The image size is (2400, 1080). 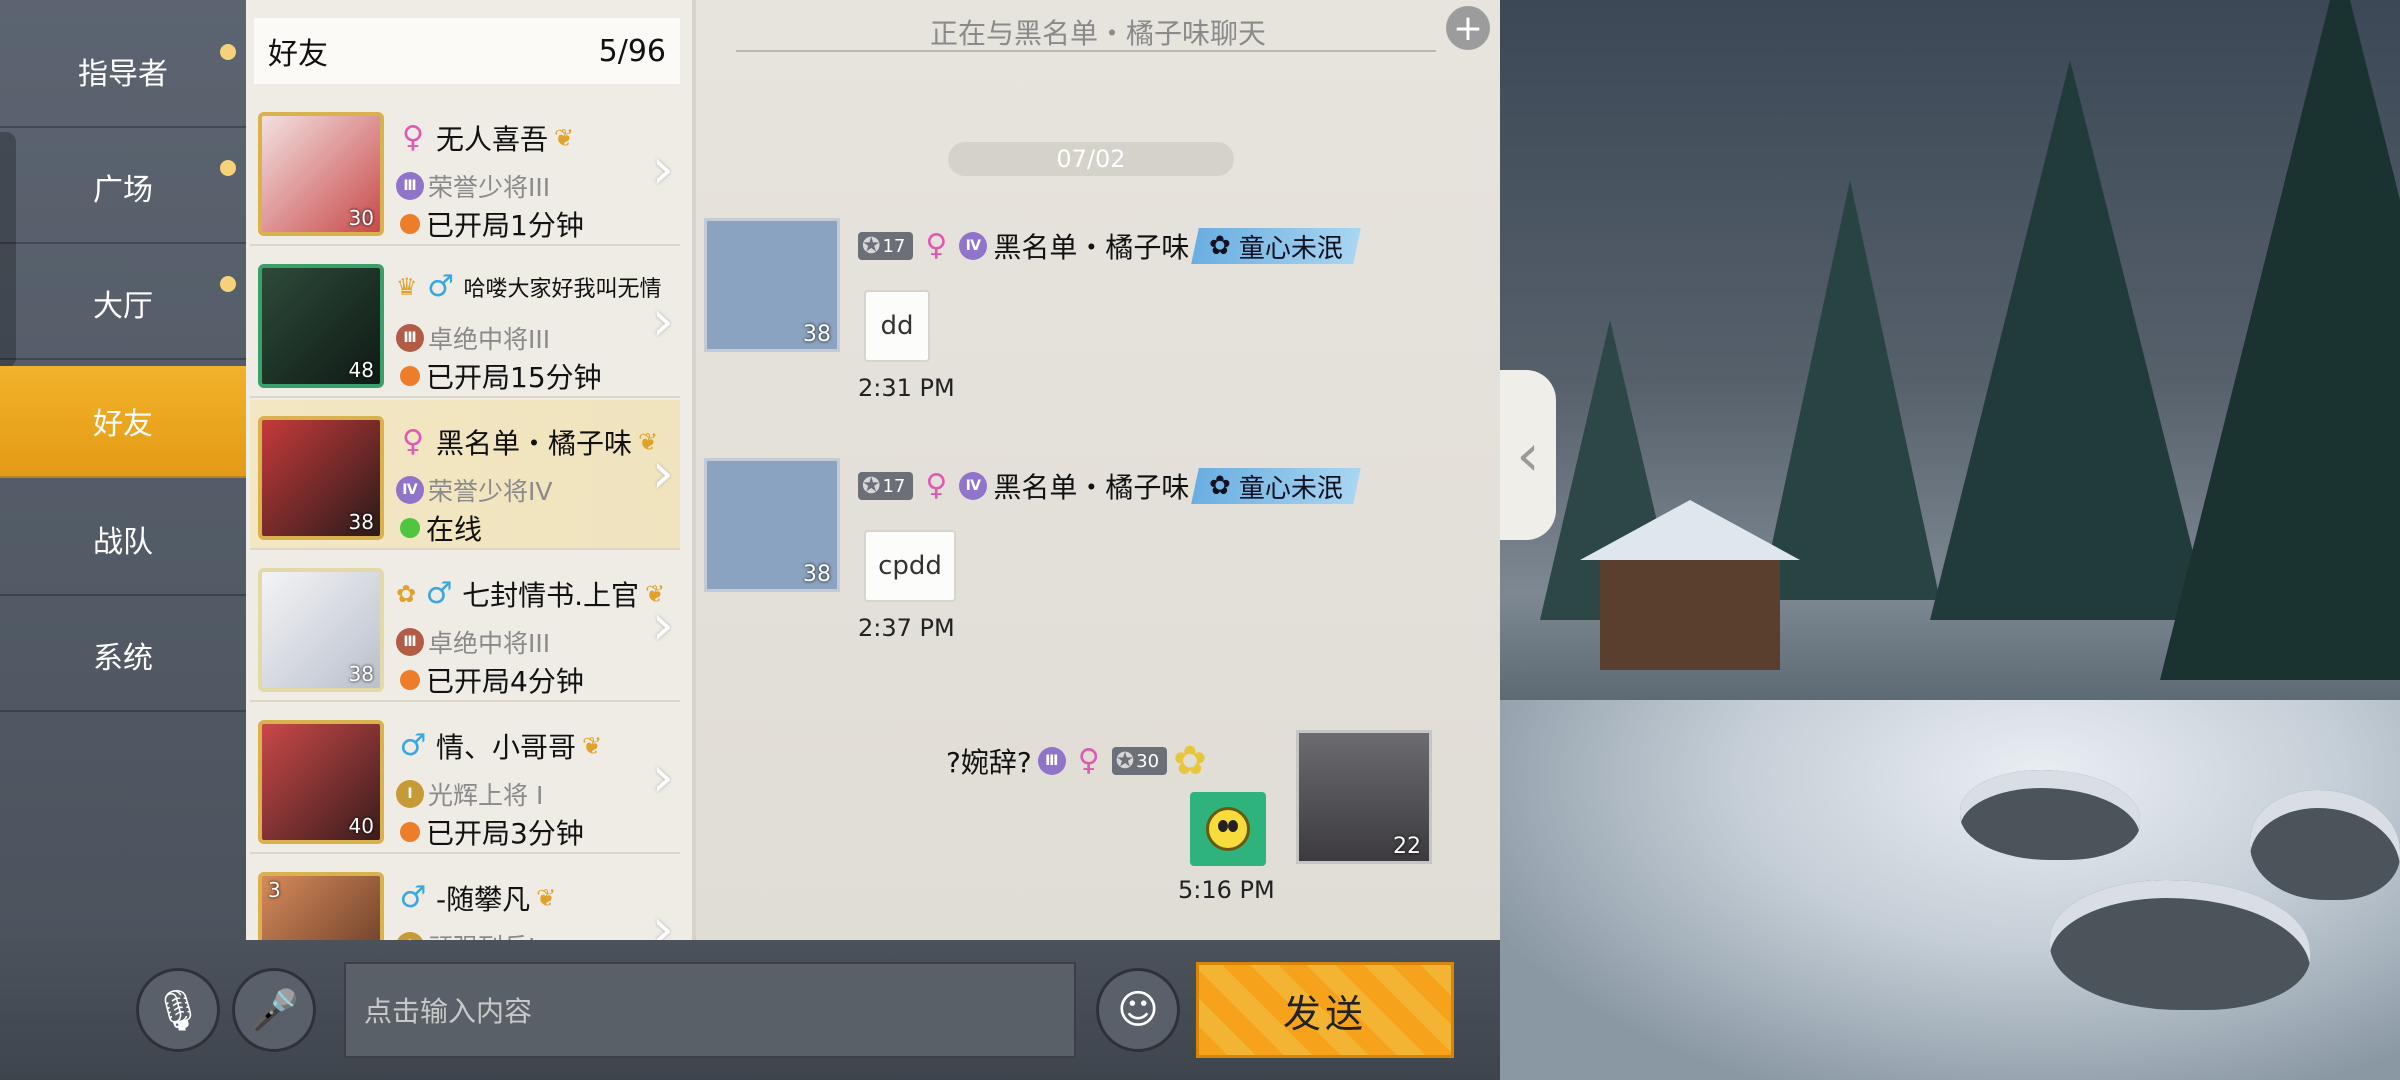 I want to click on friend-row: 48 ♛ ♂ 哈喽大家好我叫无情 Ⅲ 卓绝中将III 已开局15分钟 ›, so click(x=465, y=323).